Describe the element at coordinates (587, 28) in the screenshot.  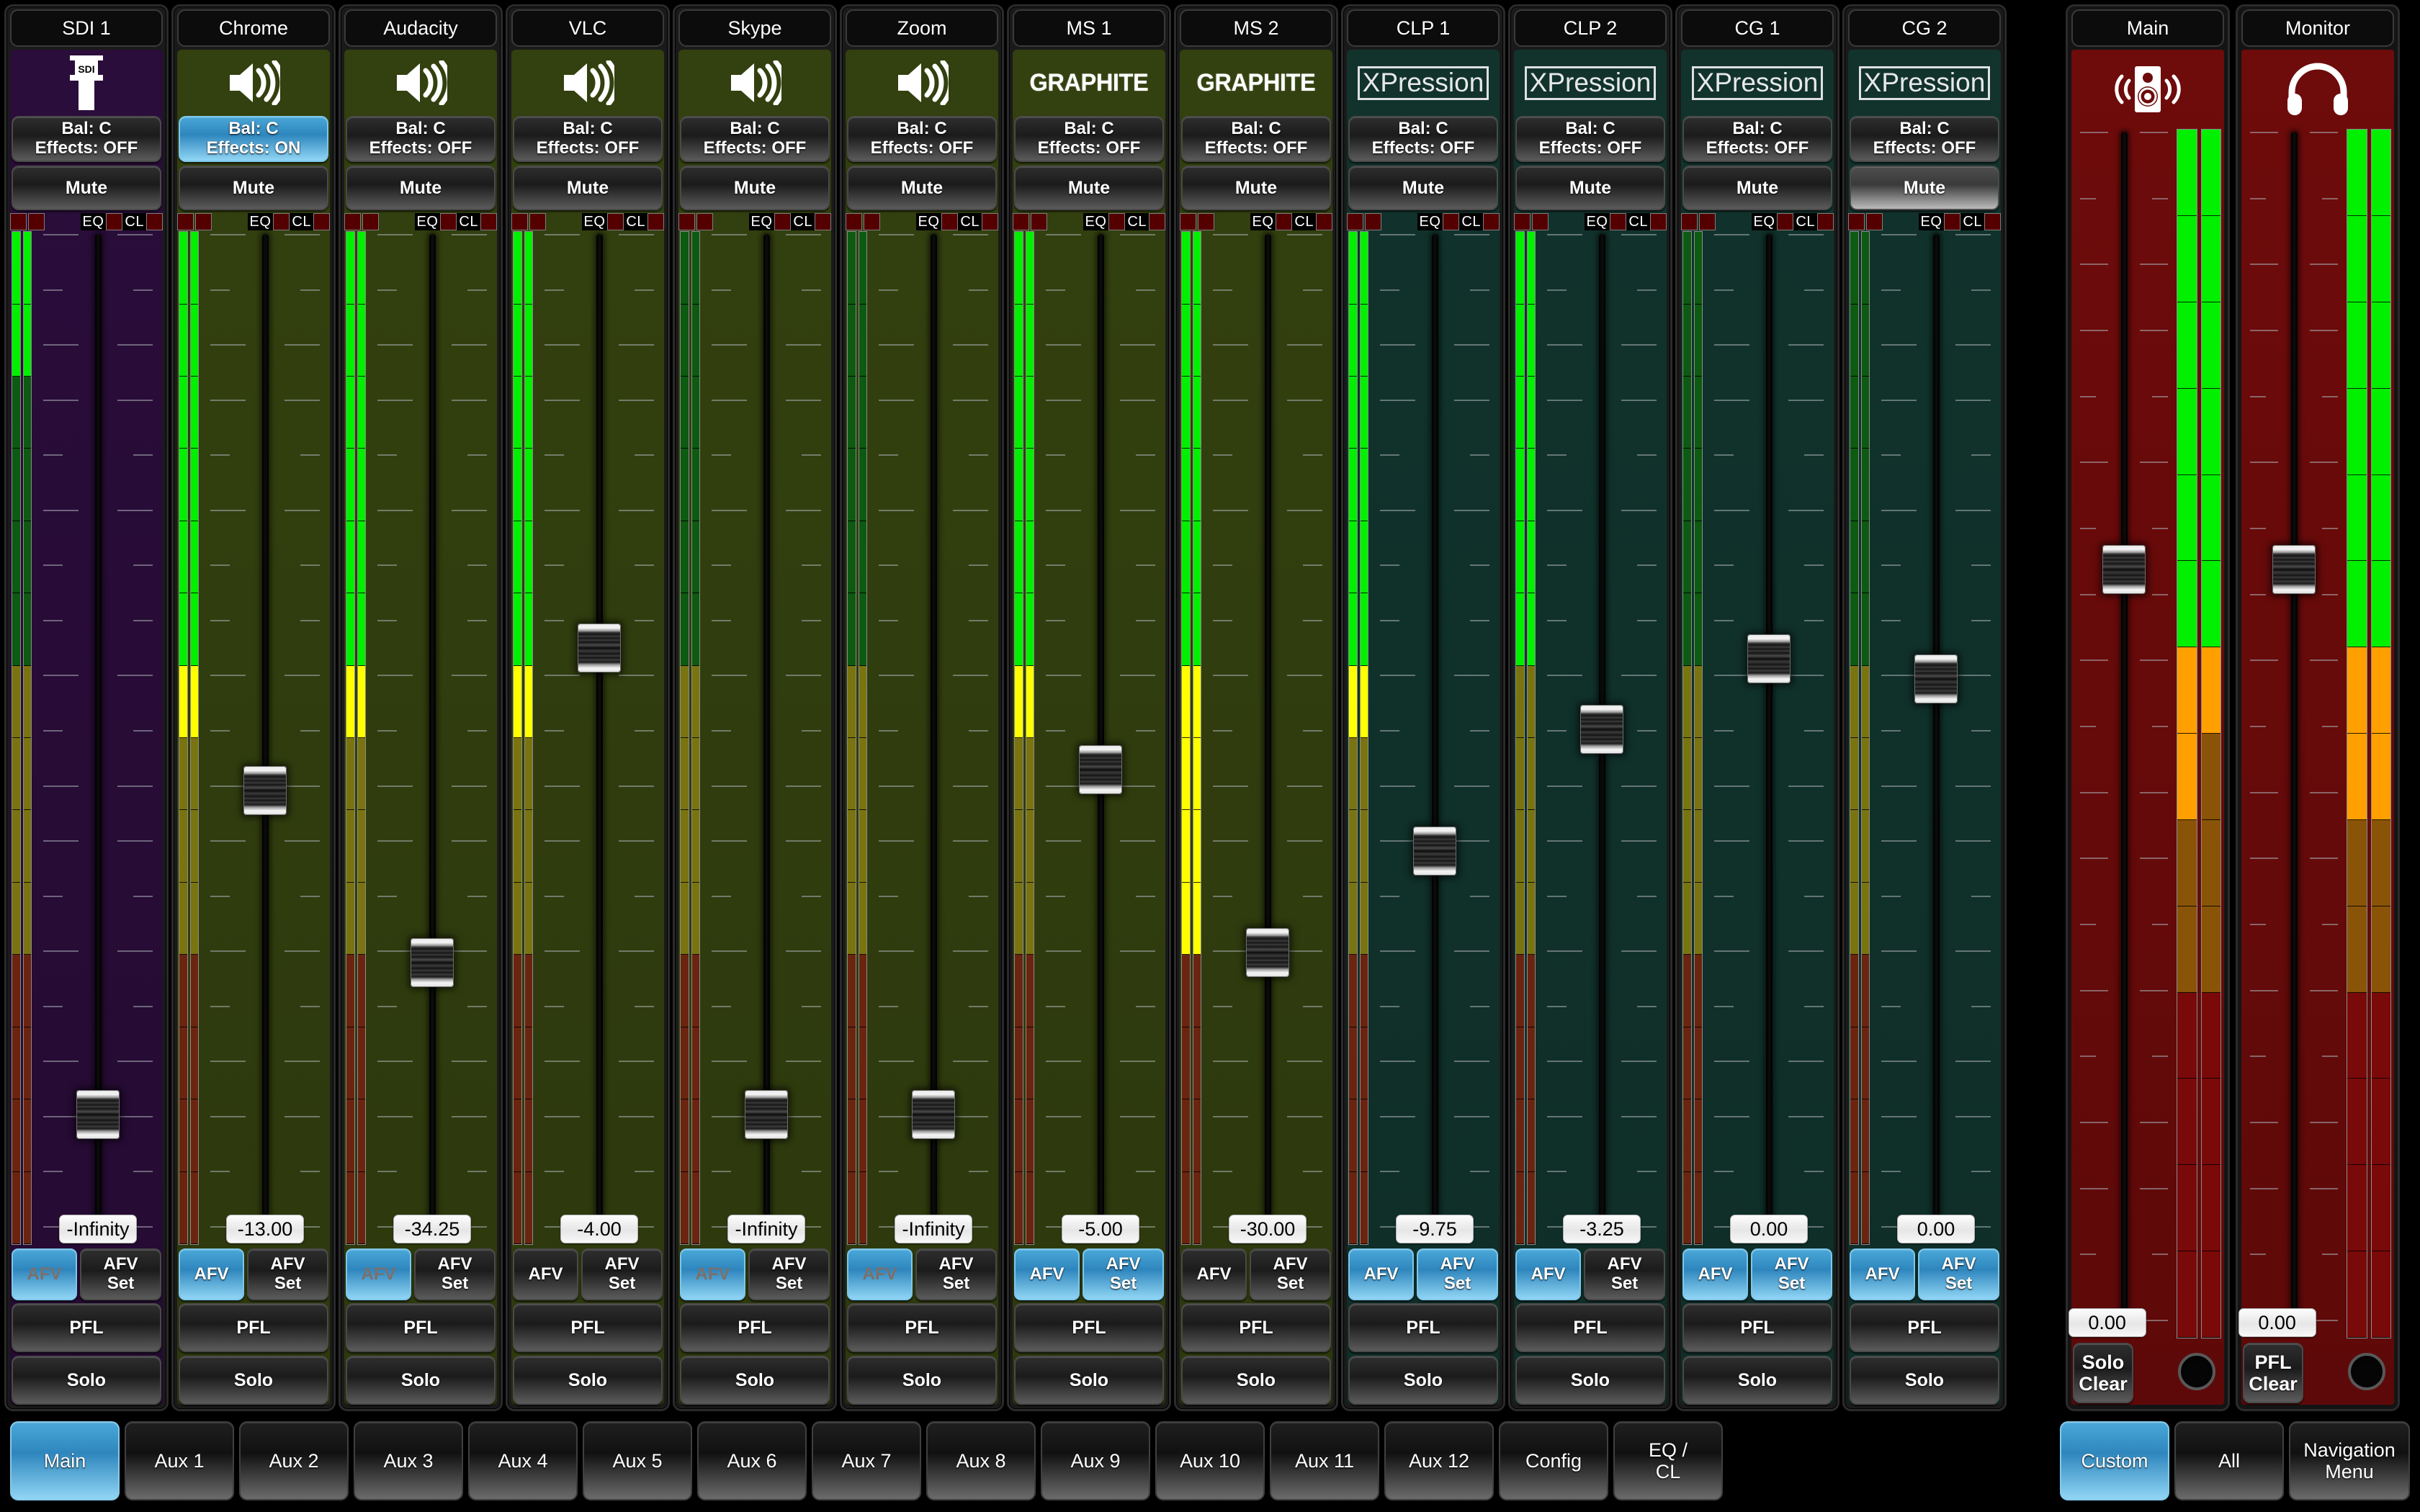
I see `channel-name-label: VLC` at that location.